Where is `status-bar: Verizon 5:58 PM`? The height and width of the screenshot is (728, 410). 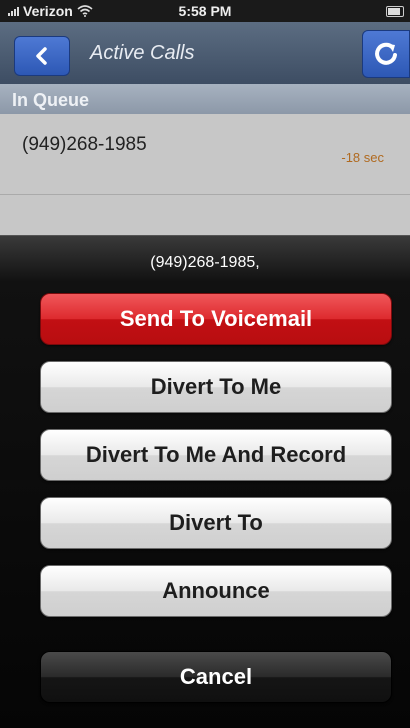 status-bar: Verizon 5:58 PM is located at coordinates (205, 11).